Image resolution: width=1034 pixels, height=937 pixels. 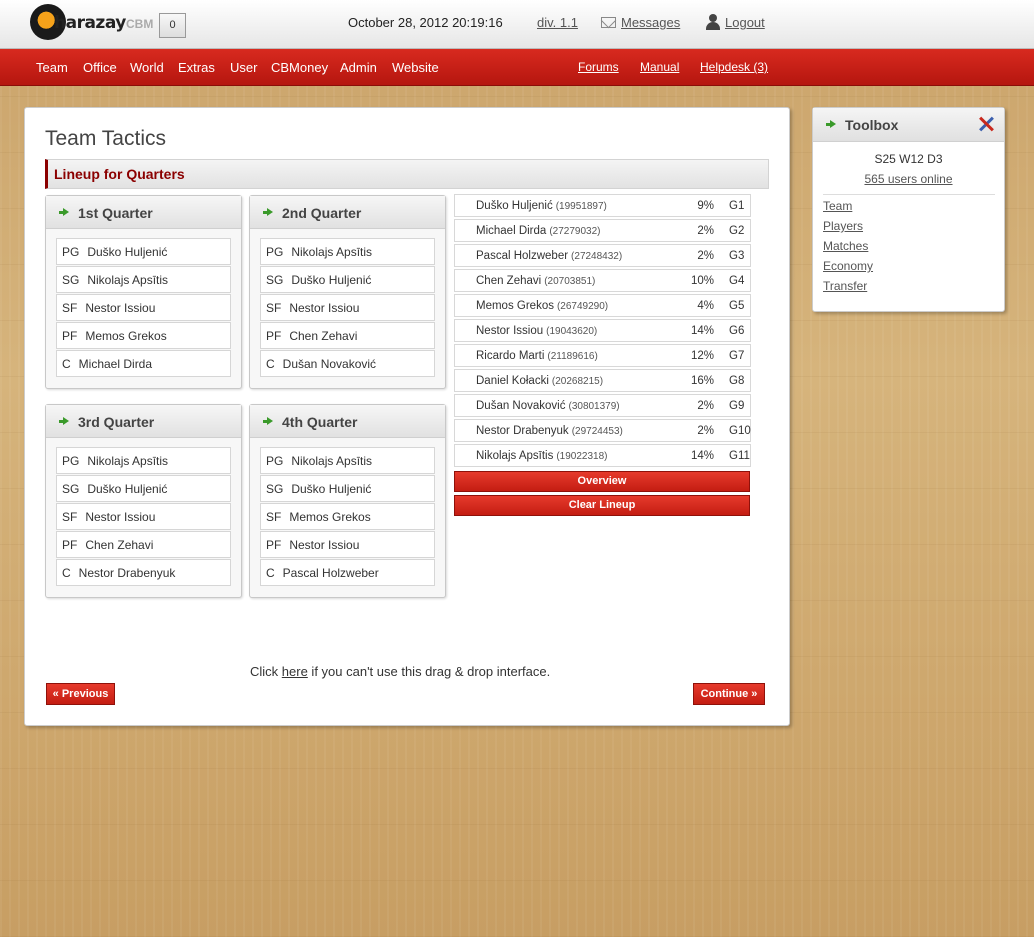 I want to click on lineup-slot-pg: PG Duško Huljenić, so click(x=143, y=251).